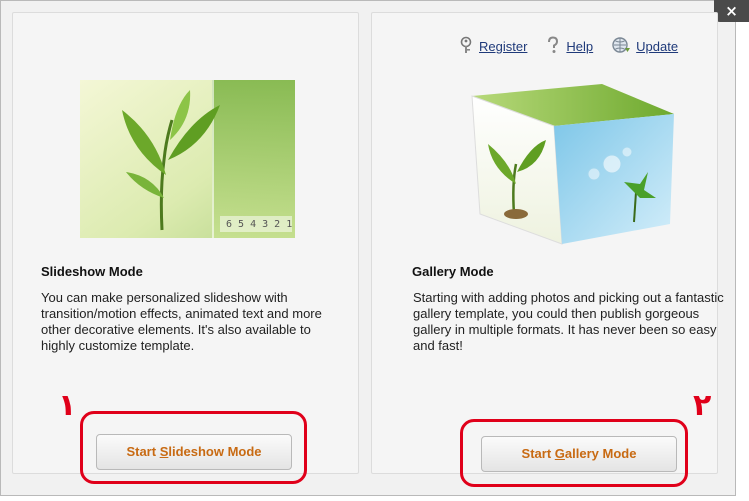  I want to click on register-label: Register, so click(503, 46).